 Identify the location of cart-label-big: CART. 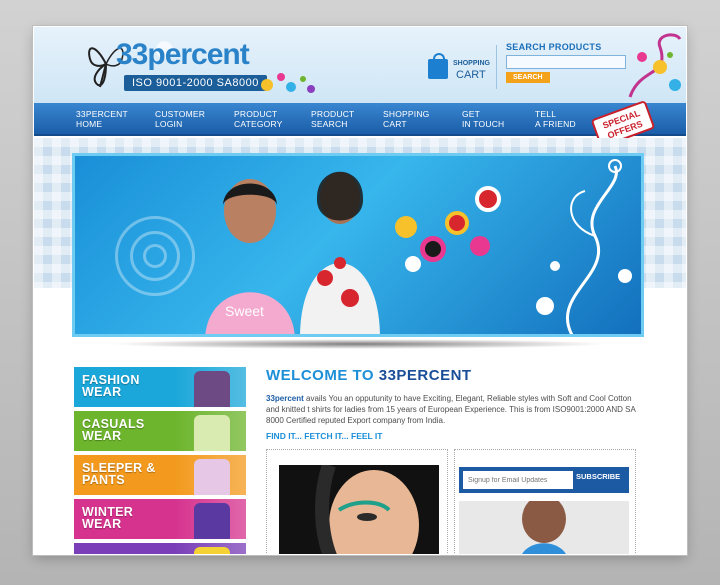
(471, 75).